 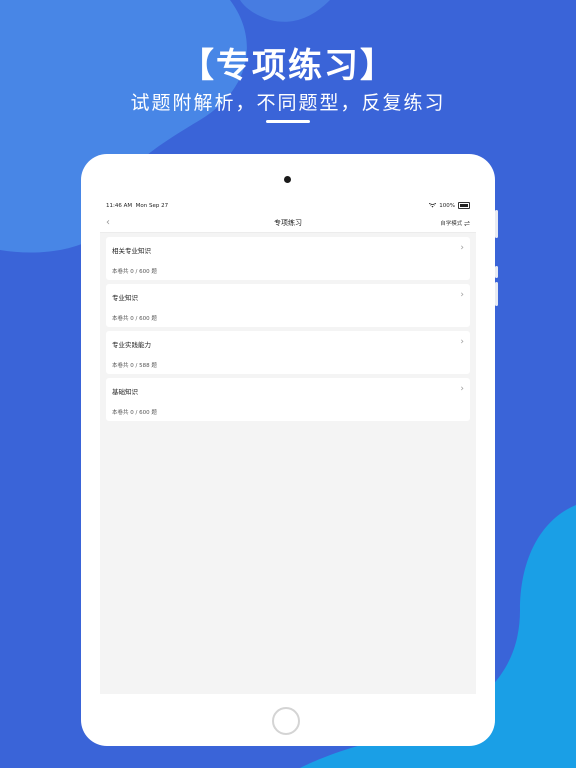 What do you see at coordinates (125, 392) in the screenshot?
I see `item-title: 基础知识` at bounding box center [125, 392].